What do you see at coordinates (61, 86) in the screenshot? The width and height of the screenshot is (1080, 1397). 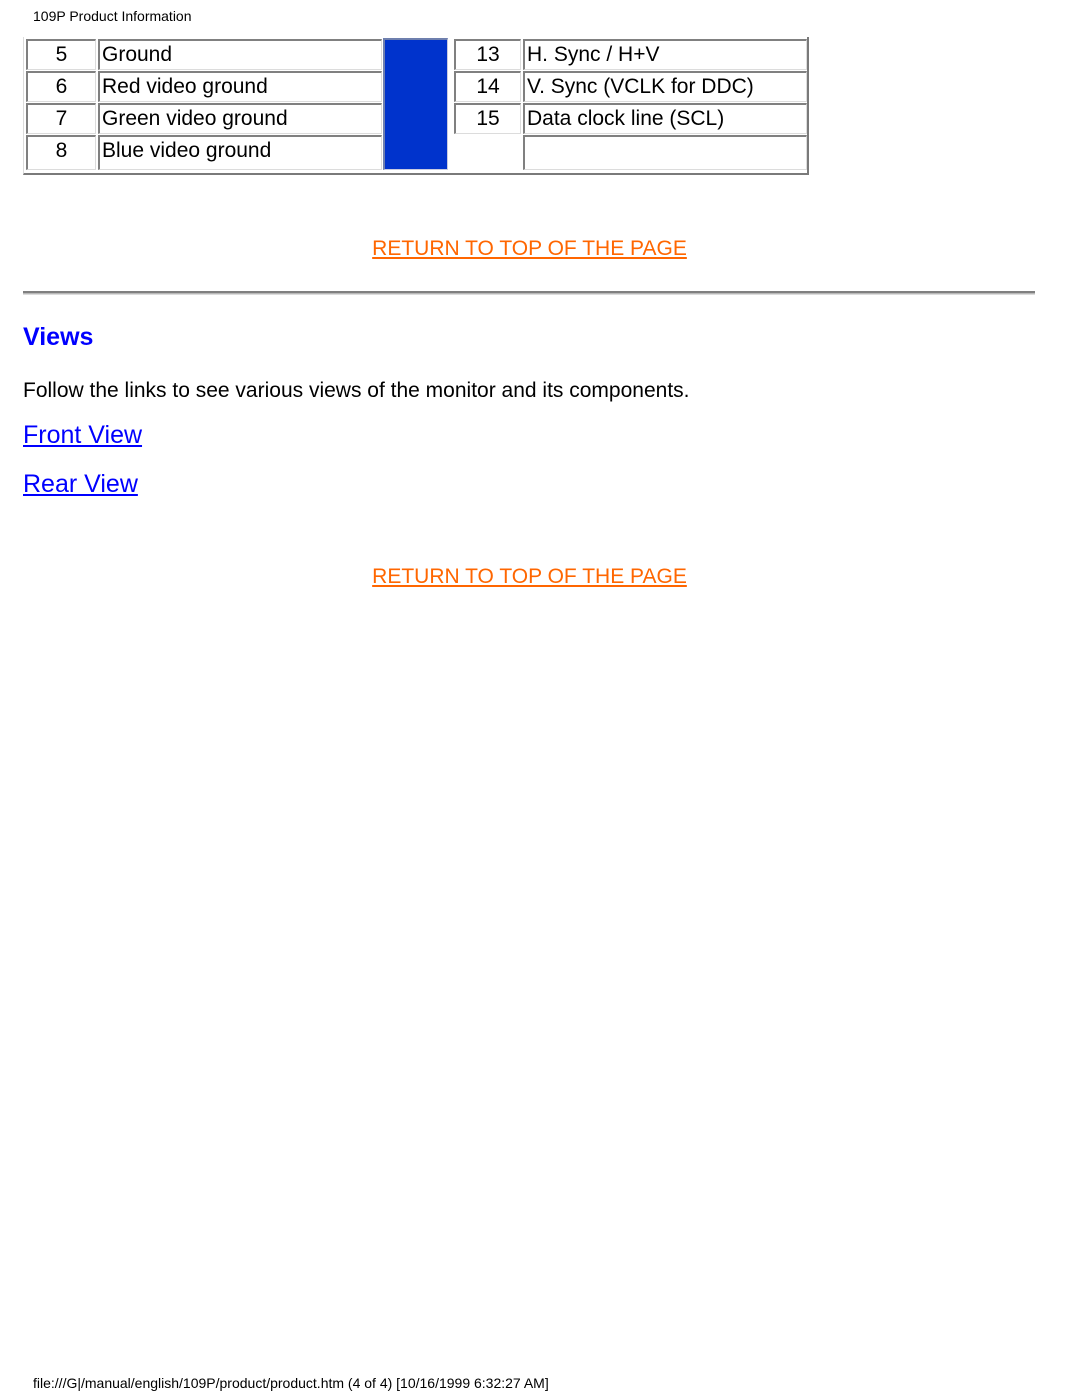 I see `pin-number-cell: 6` at bounding box center [61, 86].